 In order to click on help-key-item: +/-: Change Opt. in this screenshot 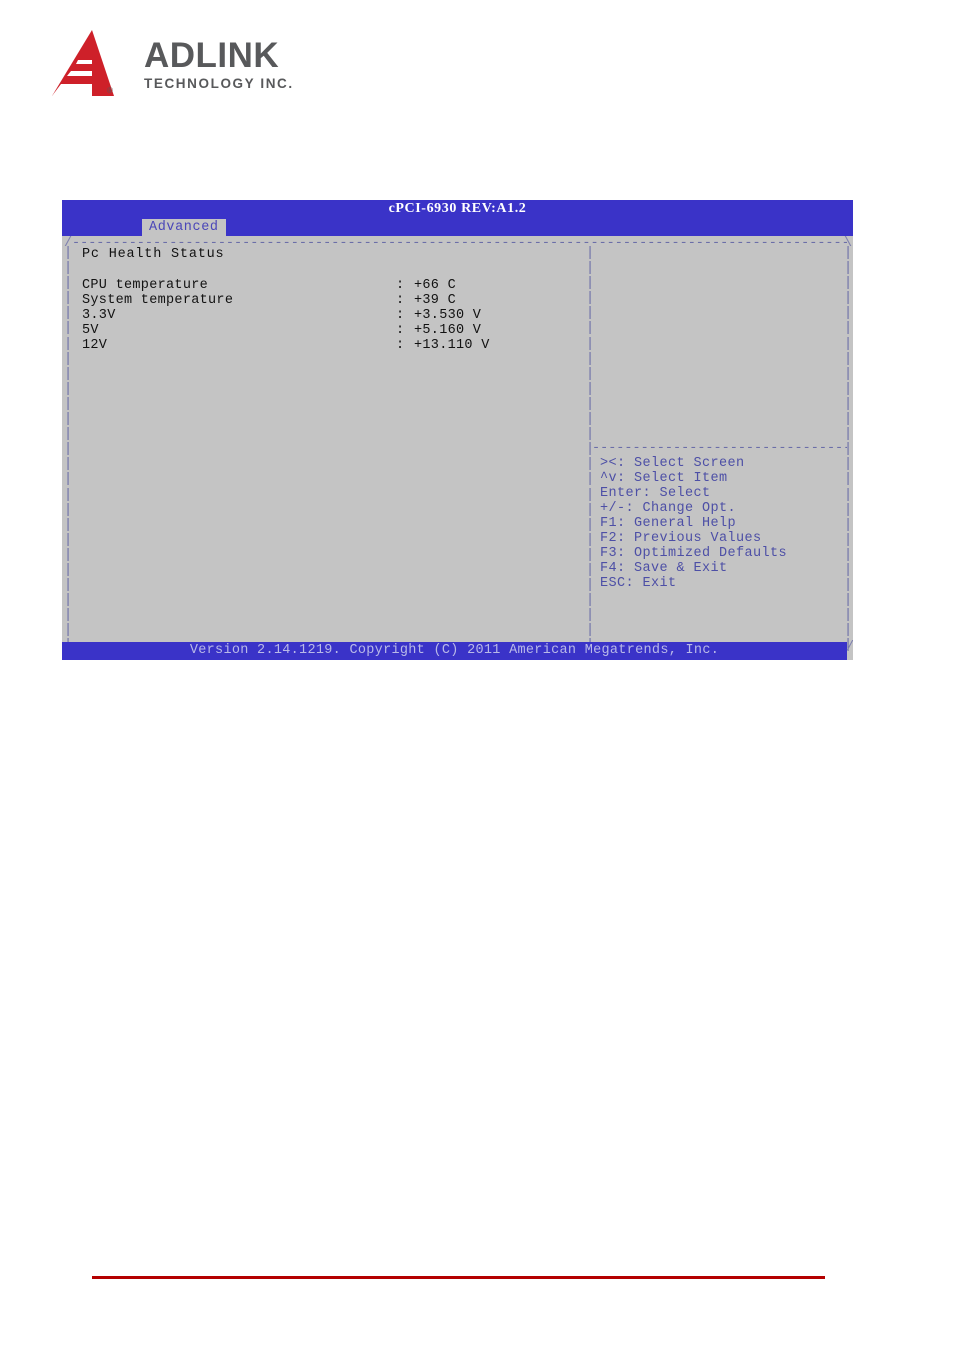, I will do `click(668, 508)`.